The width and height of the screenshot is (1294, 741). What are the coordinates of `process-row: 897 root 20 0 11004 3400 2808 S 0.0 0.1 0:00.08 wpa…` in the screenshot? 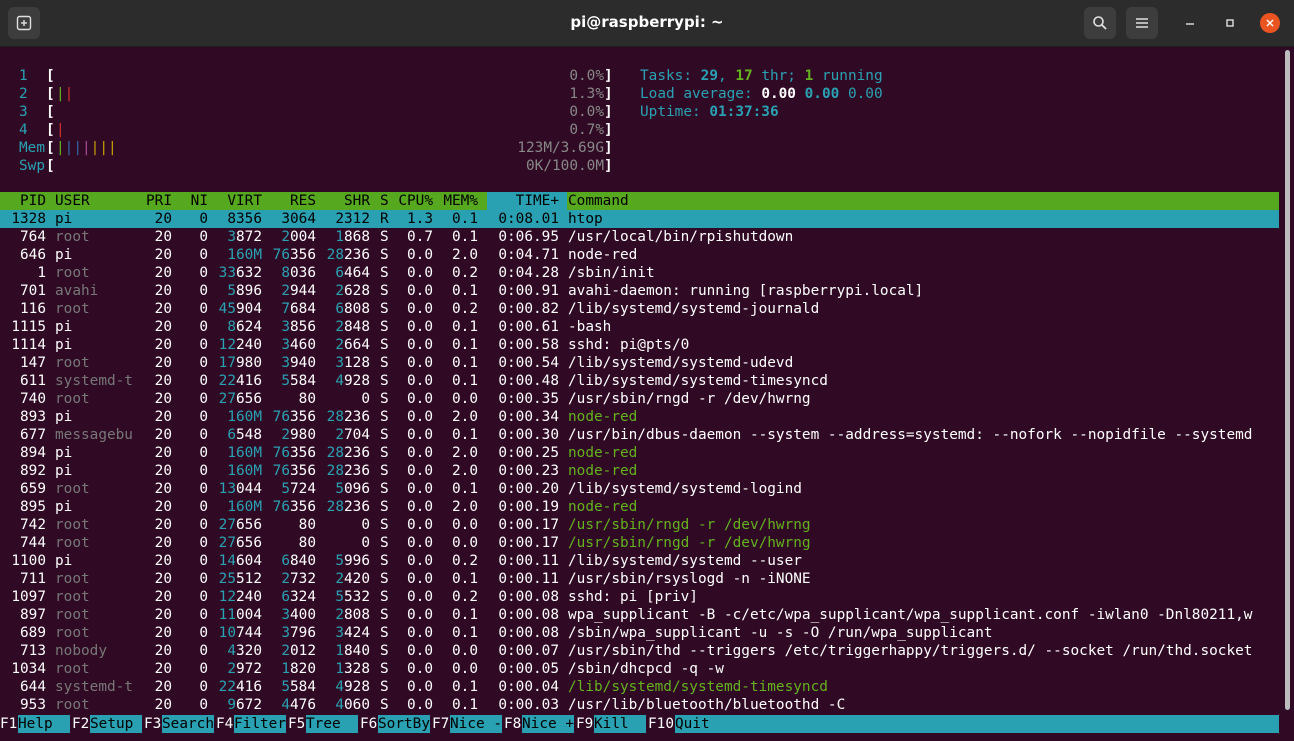 It's located at (639, 615).